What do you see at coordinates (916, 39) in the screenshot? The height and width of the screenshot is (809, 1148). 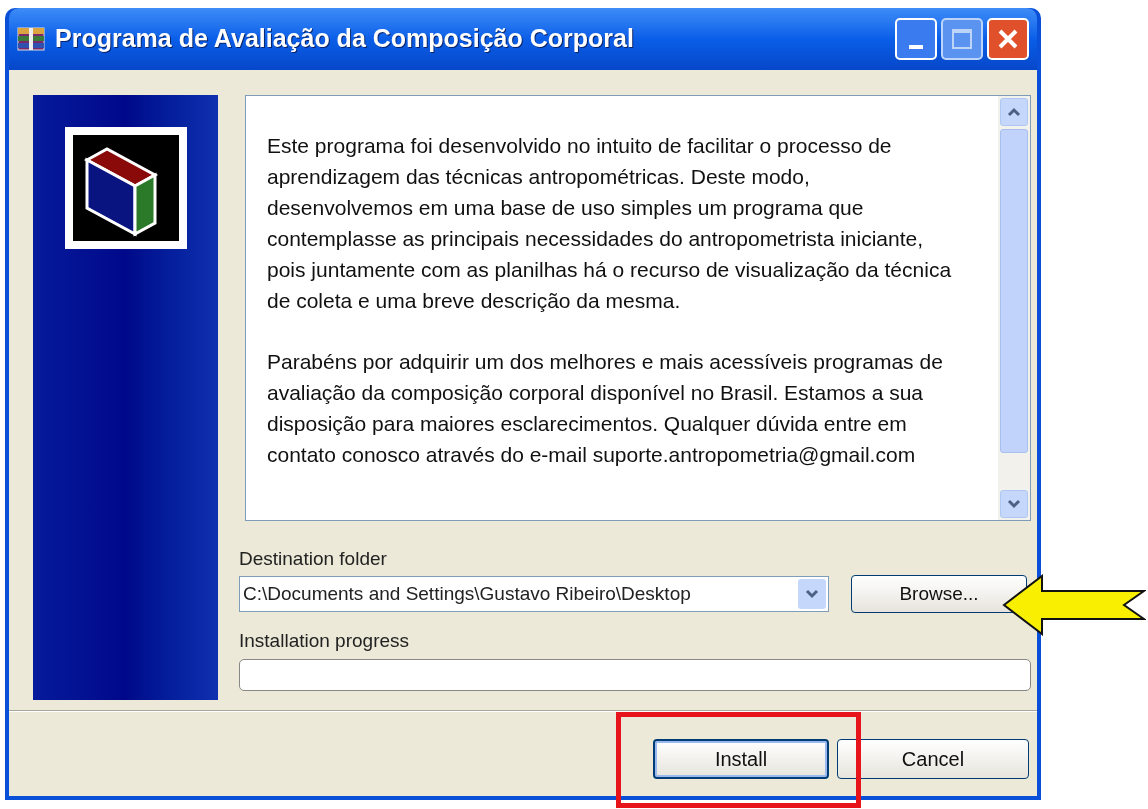 I see `minimize-button` at bounding box center [916, 39].